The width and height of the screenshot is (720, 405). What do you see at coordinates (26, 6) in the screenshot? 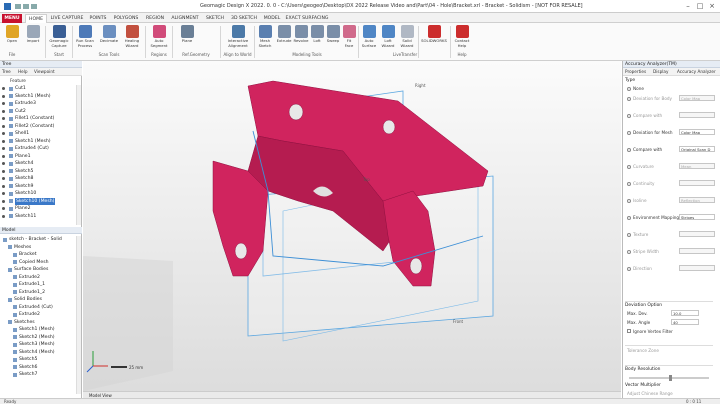
I see `undo-icon` at bounding box center [26, 6].